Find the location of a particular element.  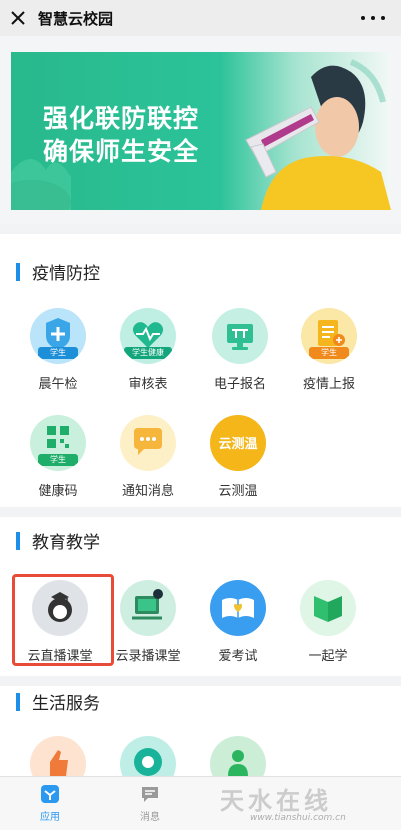

app-item-label: 审核表 is located at coordinates (148, 384).